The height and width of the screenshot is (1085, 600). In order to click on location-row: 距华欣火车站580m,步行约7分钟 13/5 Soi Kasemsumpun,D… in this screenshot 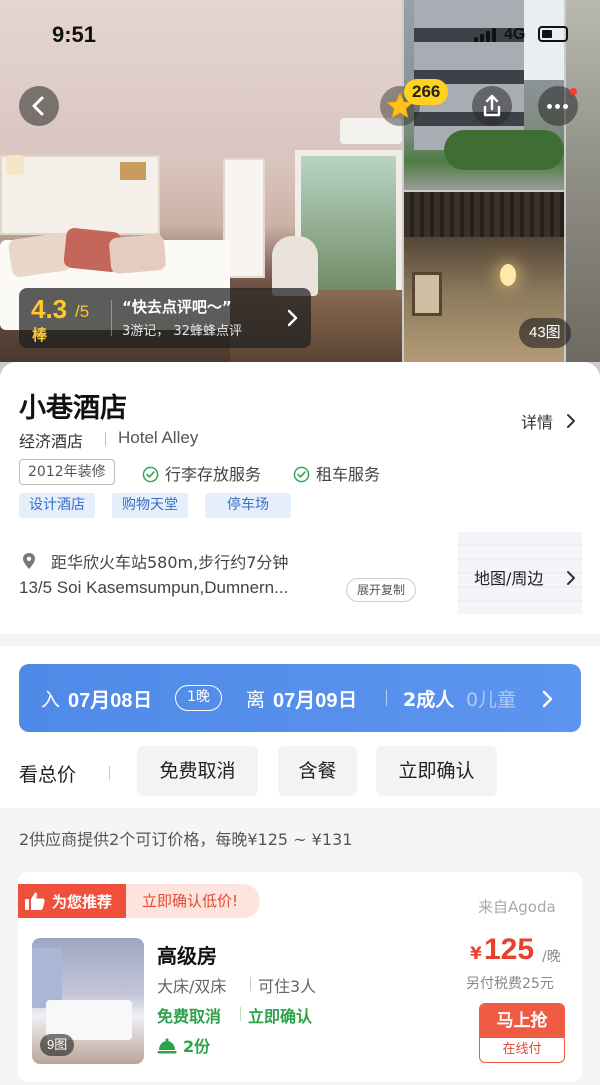, I will do `click(300, 573)`.